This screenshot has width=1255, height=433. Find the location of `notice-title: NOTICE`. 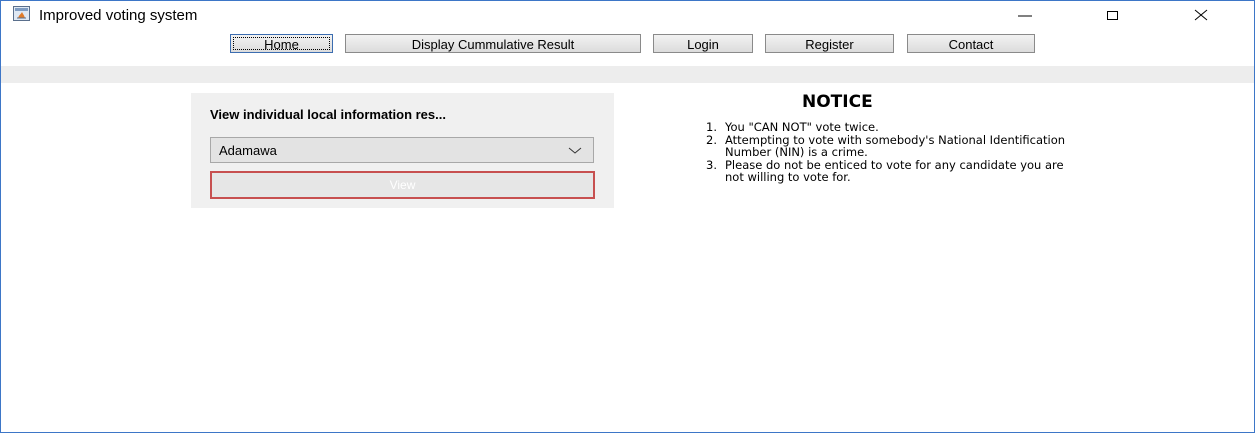

notice-title: NOTICE is located at coordinates (837, 102).